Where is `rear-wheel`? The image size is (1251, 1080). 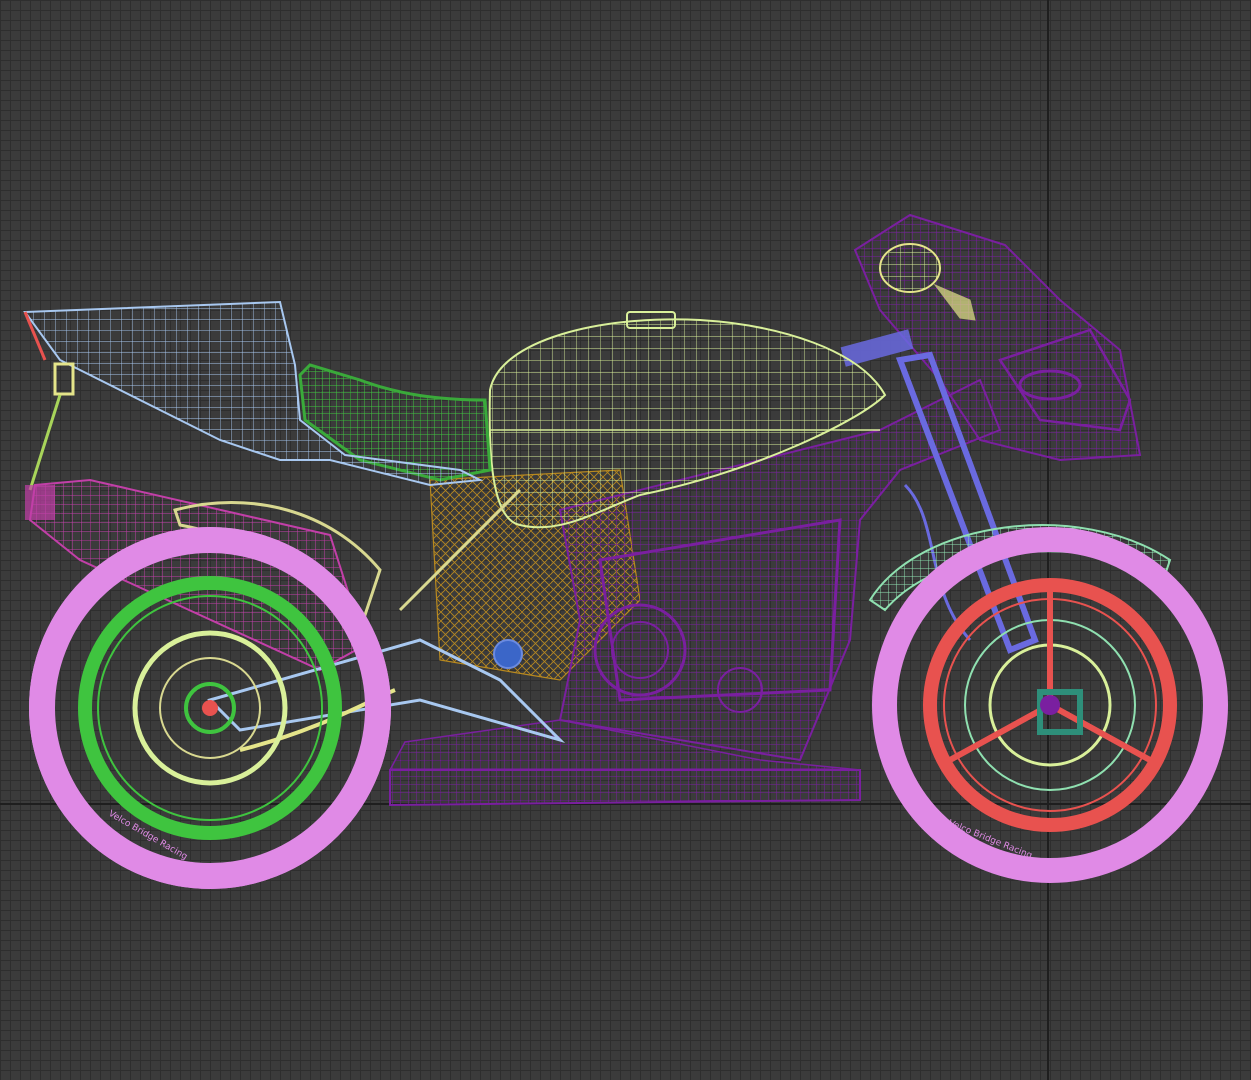
rear-wheel is located at coordinates (210, 708).